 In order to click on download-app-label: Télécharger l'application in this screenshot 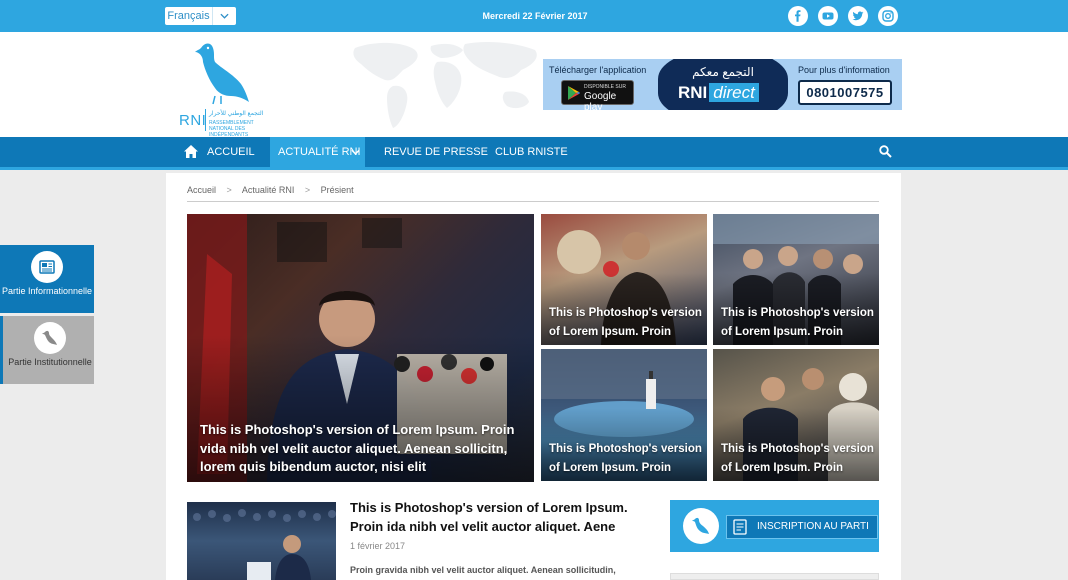, I will do `click(598, 70)`.